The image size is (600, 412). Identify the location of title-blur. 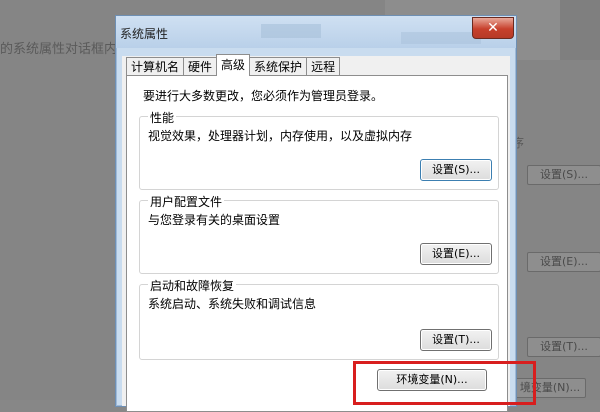
(291, 31).